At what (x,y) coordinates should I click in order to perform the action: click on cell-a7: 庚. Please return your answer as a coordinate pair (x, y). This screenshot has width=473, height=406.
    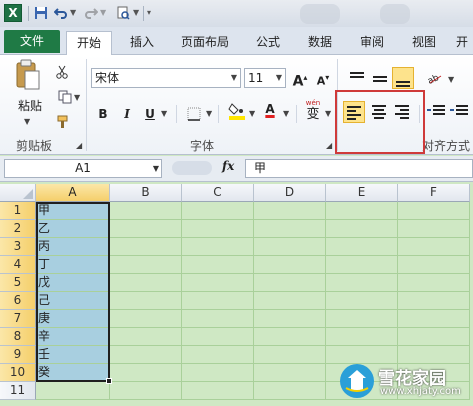
    Looking at the image, I should click on (73, 319).